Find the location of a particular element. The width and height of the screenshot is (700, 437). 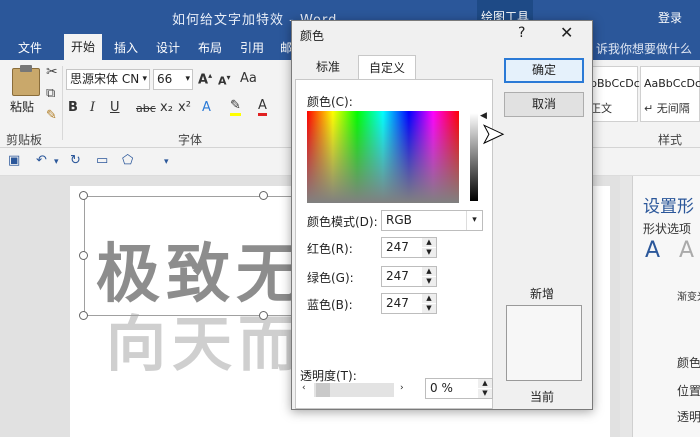

save-icon: ▣ is located at coordinates (14, 160).